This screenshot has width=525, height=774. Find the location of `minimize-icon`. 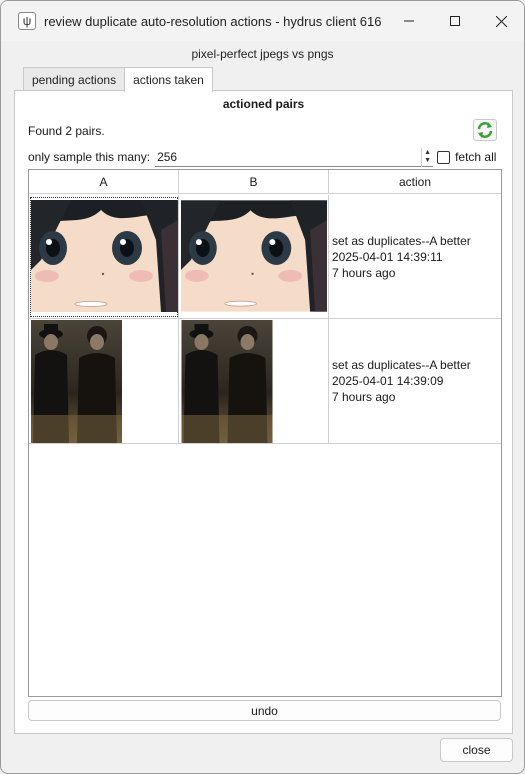

minimize-icon is located at coordinates (409, 21).